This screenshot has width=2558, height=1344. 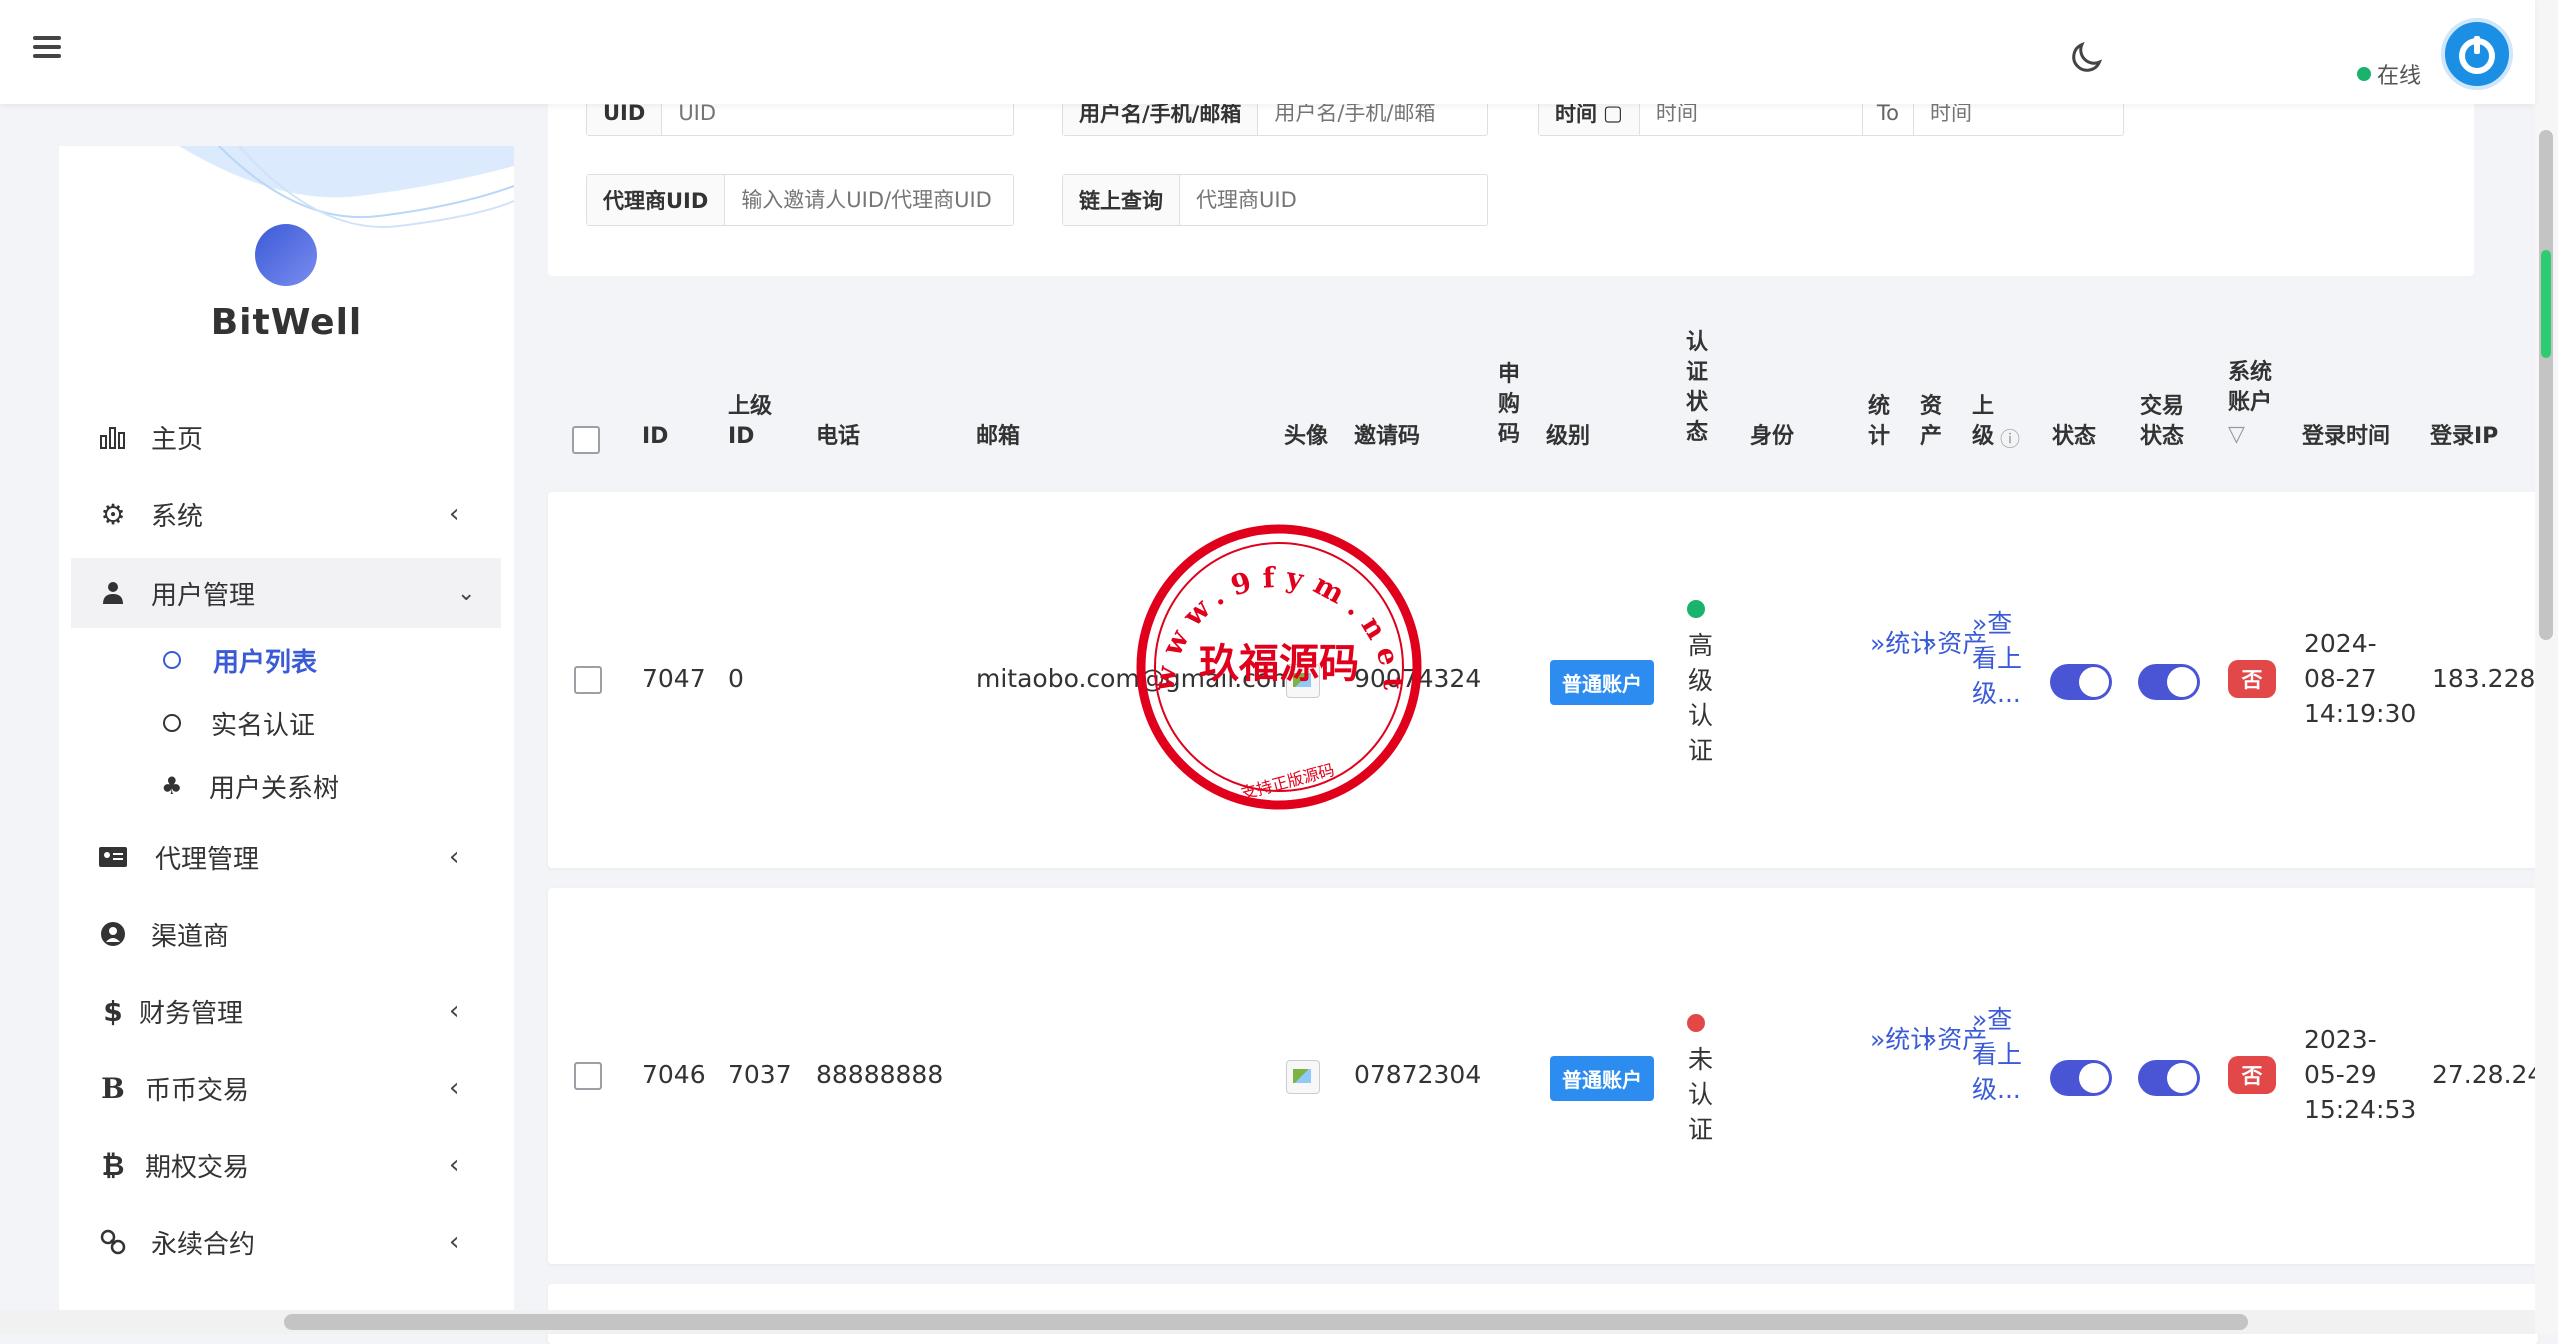 I want to click on sidebar-subitem-user-list: 用户列表, so click(x=286, y=660).